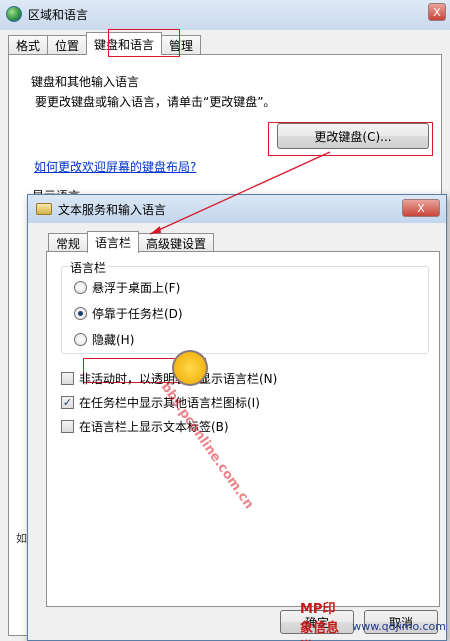 The width and height of the screenshot is (450, 641). Describe the element at coordinates (320, 621) in the screenshot. I see `footer-brand: MP印象信息港` at that location.